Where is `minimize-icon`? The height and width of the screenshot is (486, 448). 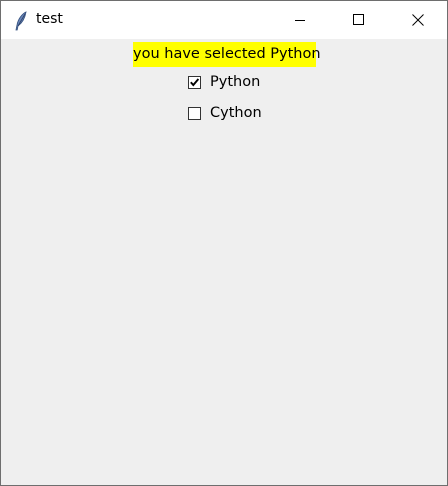 minimize-icon is located at coordinates (300, 20).